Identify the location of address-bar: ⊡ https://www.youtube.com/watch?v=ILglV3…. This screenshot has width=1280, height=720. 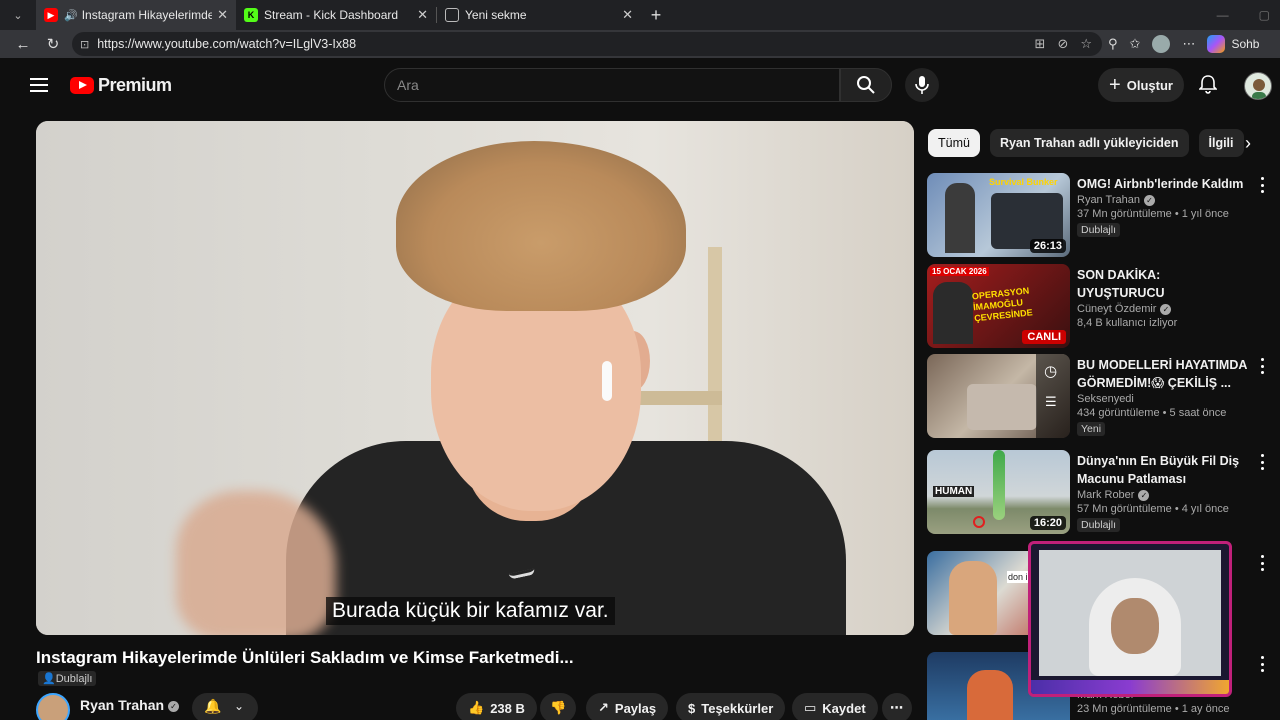
(587, 44).